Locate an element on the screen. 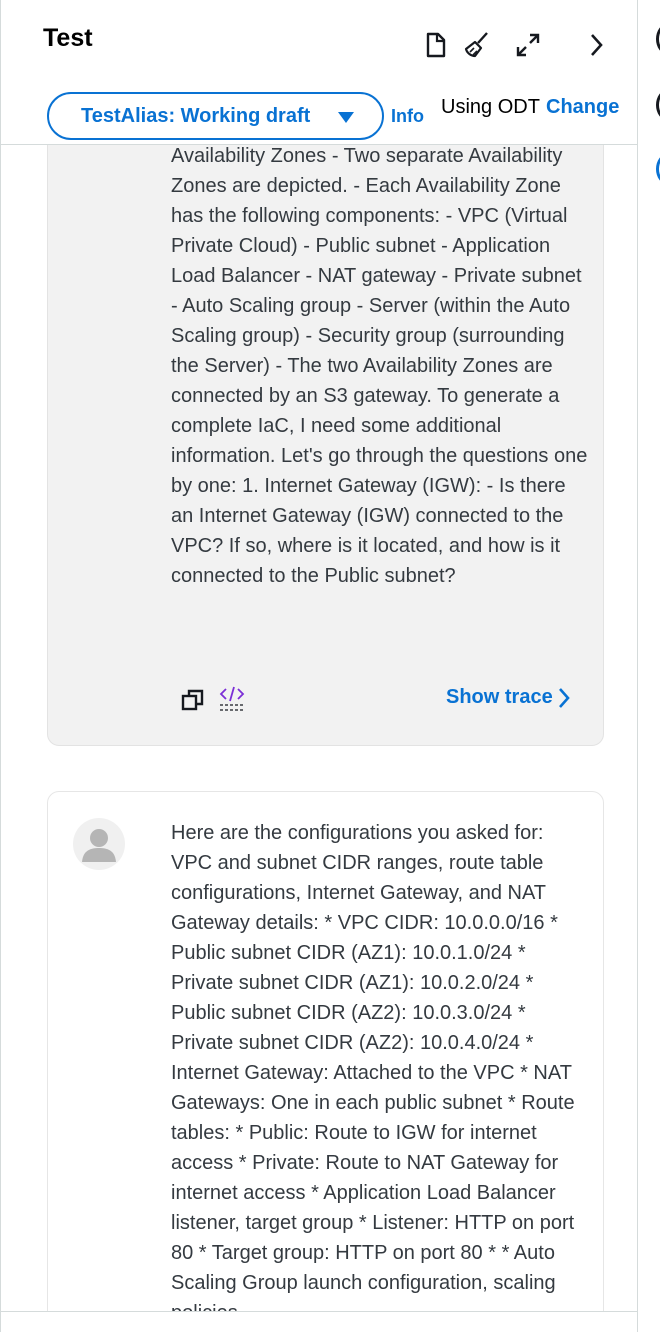 The height and width of the screenshot is (1332, 660). show-trace-link: Show trace is located at coordinates (508, 697).